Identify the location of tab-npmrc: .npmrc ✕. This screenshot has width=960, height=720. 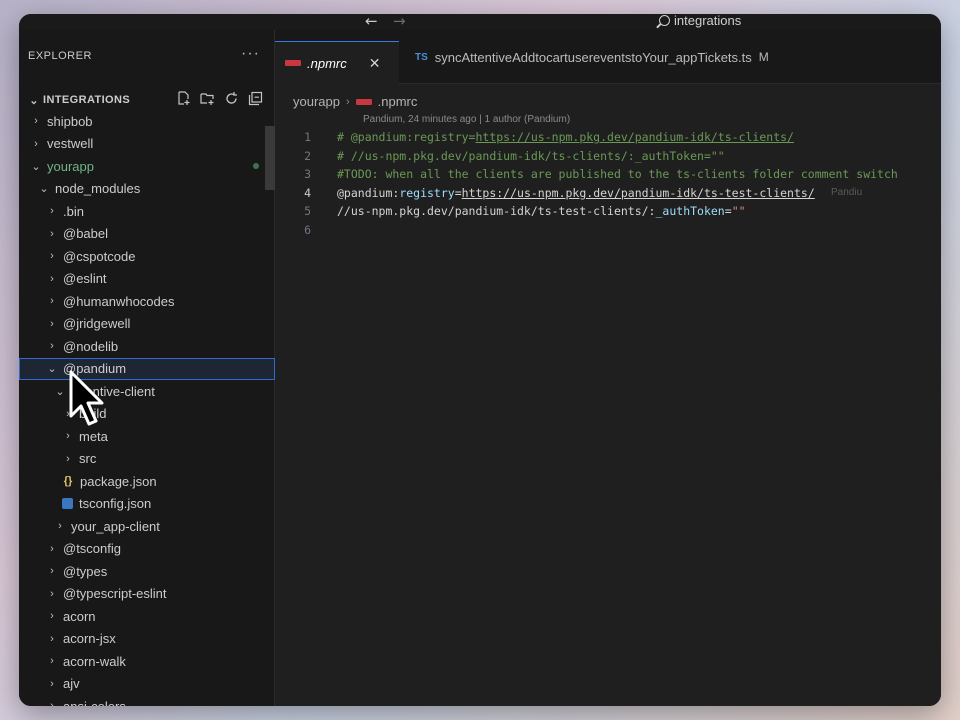
(337, 62).